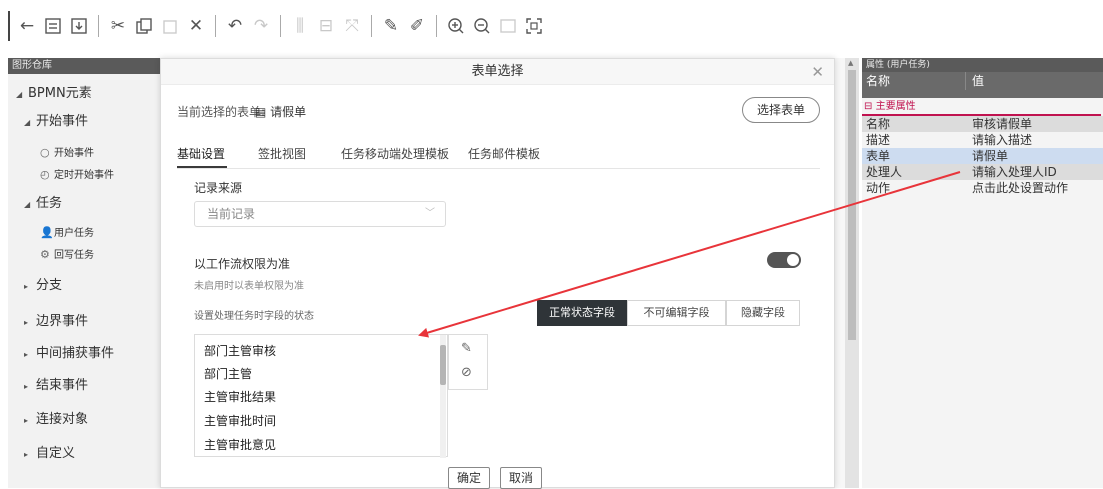 This screenshot has height=489, width=1103. What do you see at coordinates (228, 373) in the screenshot?
I see `list-item: 部门主管` at bounding box center [228, 373].